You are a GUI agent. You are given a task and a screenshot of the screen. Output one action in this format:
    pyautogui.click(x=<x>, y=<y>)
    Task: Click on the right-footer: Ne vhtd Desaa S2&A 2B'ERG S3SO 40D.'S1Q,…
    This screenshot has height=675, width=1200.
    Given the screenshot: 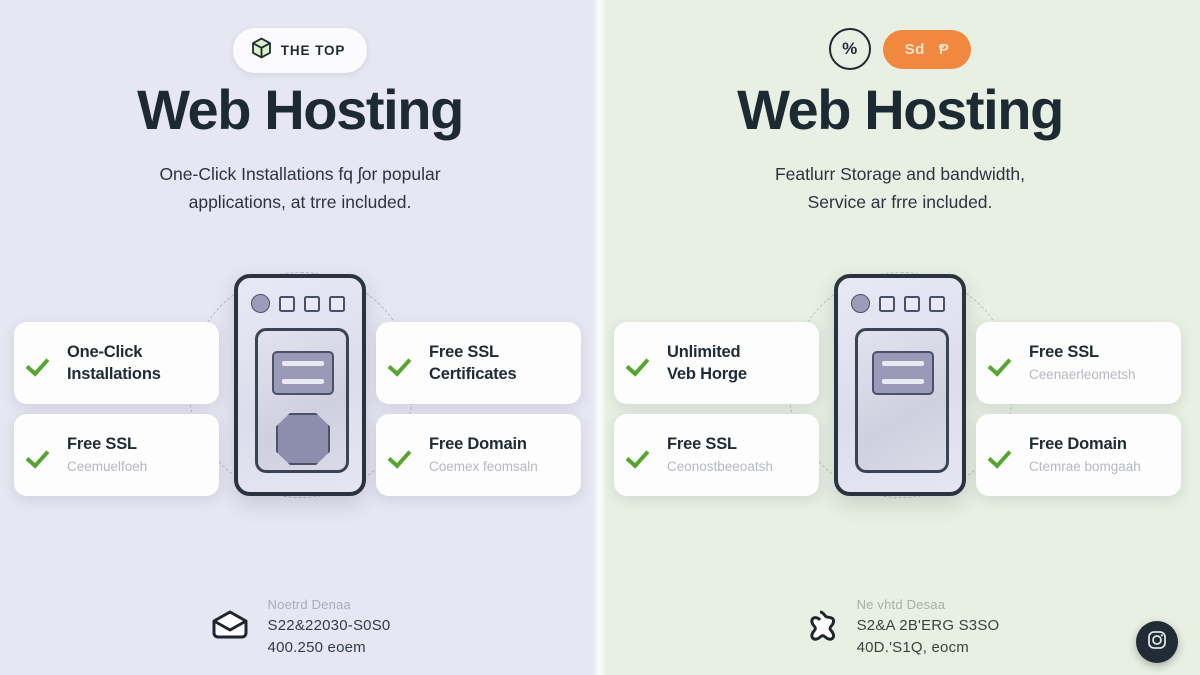 What is the action you would take?
    pyautogui.click(x=900, y=627)
    